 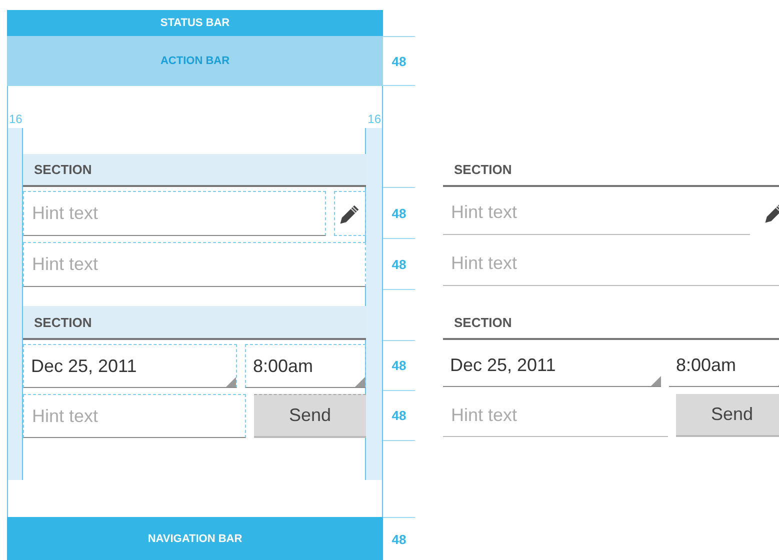 I want to click on status-bar: STATUS BAR, so click(x=195, y=23).